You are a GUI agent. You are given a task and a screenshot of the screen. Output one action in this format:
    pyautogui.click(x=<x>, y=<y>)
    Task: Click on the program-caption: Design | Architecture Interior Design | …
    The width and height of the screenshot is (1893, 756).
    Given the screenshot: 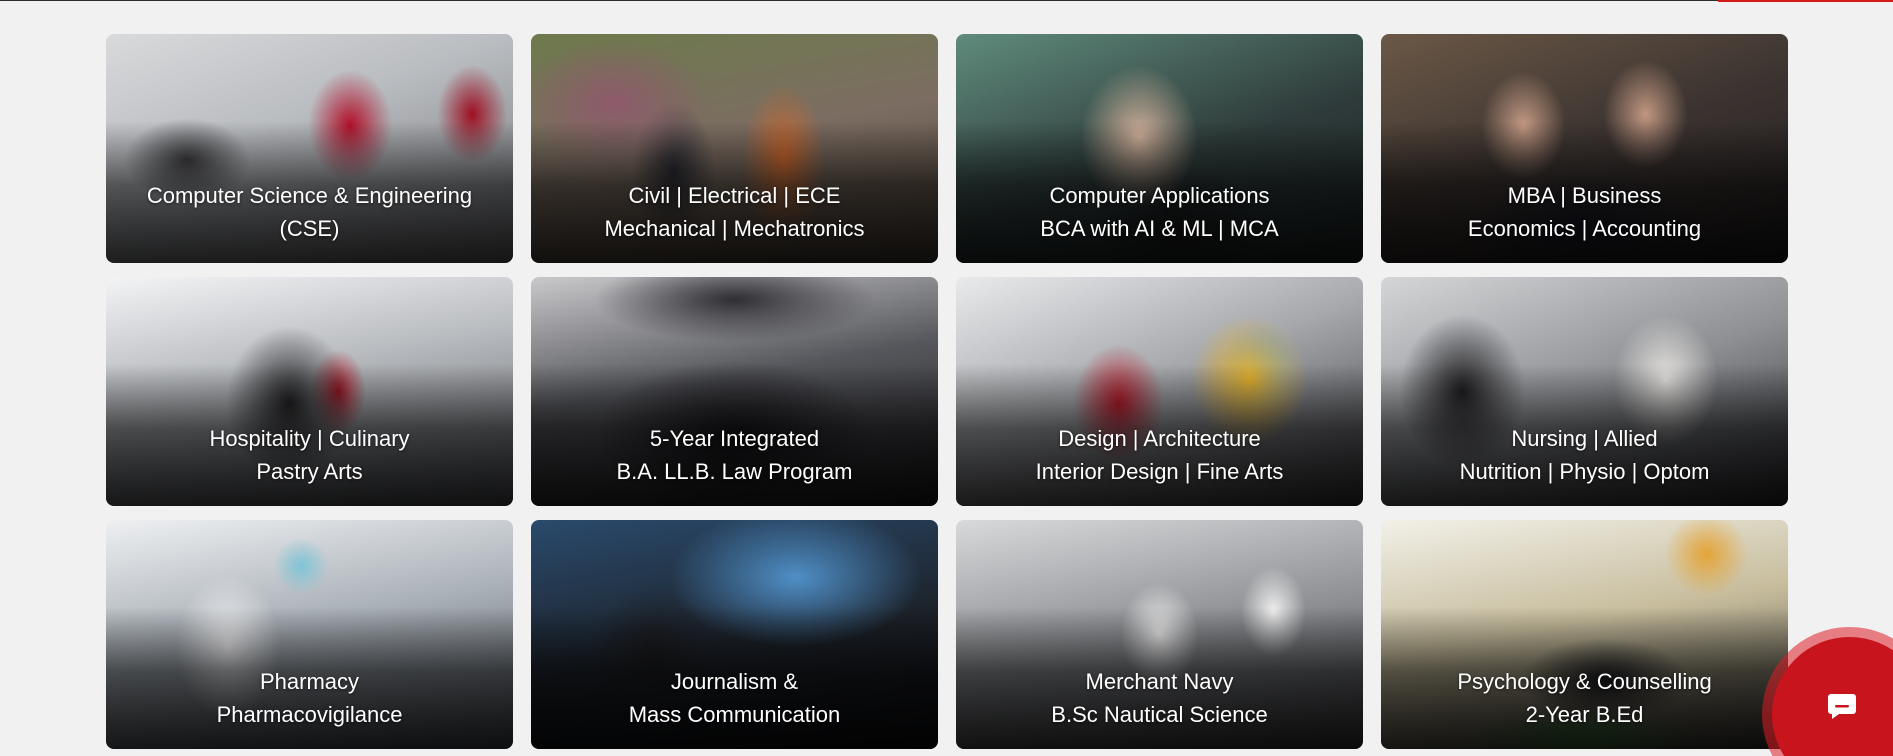 What is the action you would take?
    pyautogui.click(x=1159, y=455)
    